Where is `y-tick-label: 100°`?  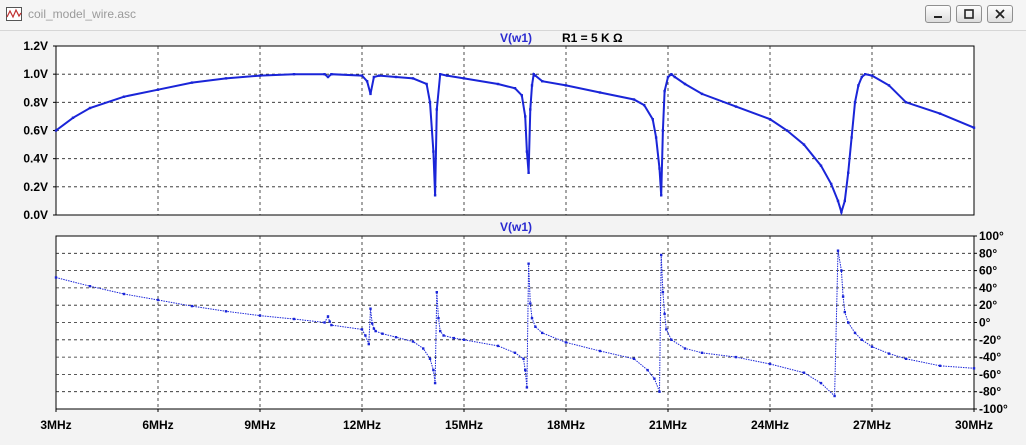
y-tick-label: 100° is located at coordinates (991, 236).